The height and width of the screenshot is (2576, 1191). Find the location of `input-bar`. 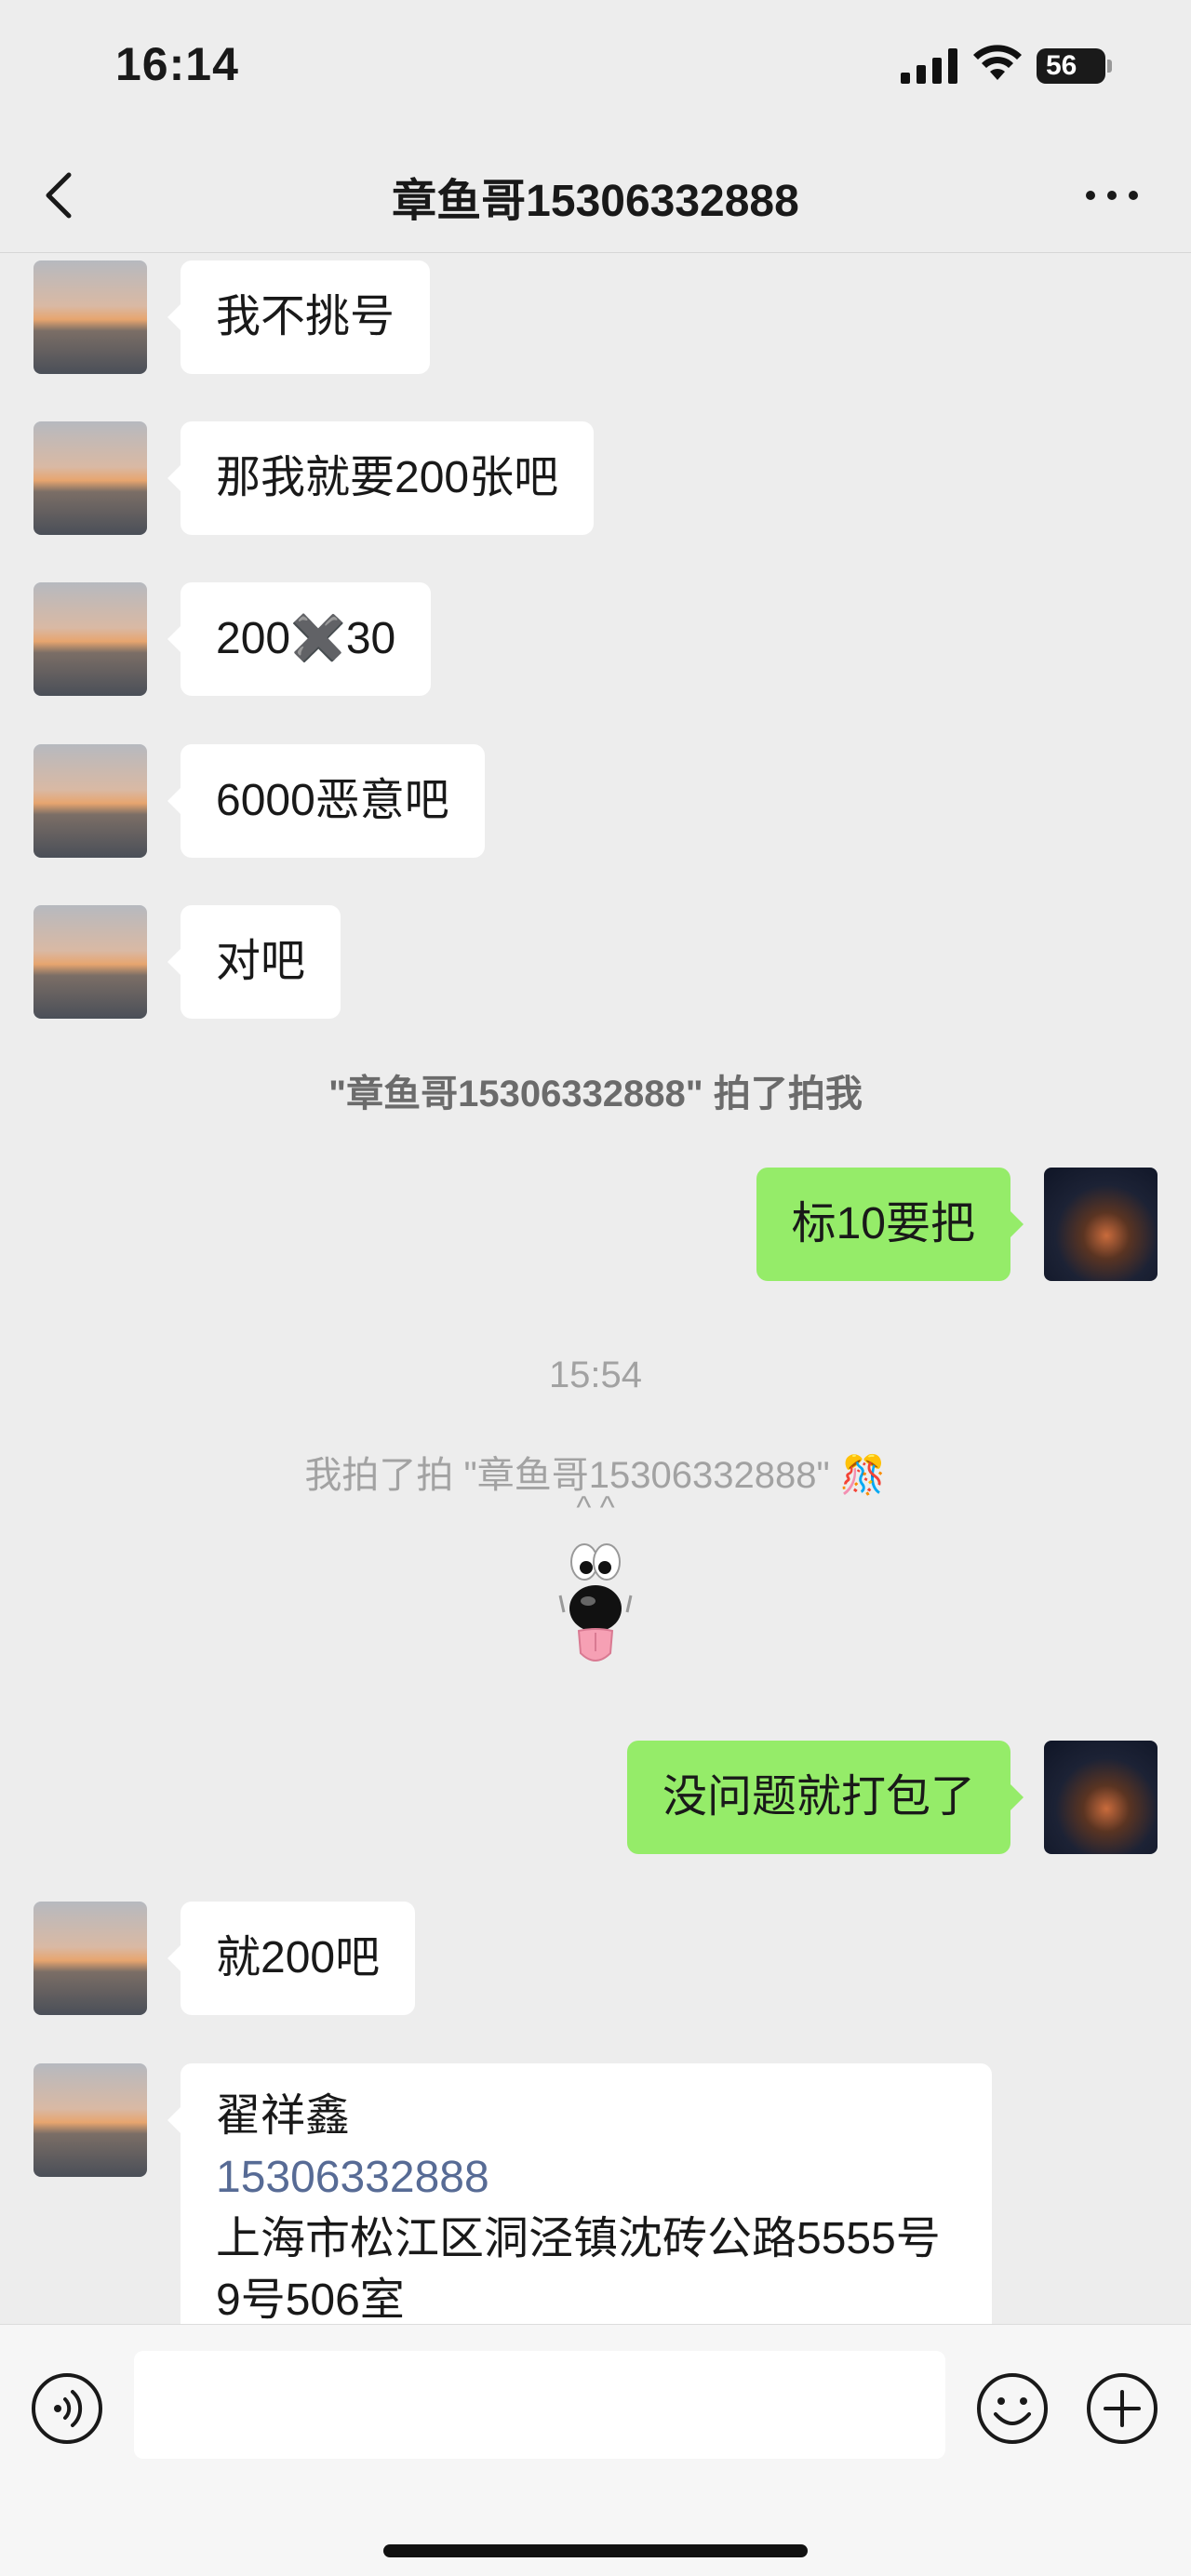

input-bar is located at coordinates (595, 2450).